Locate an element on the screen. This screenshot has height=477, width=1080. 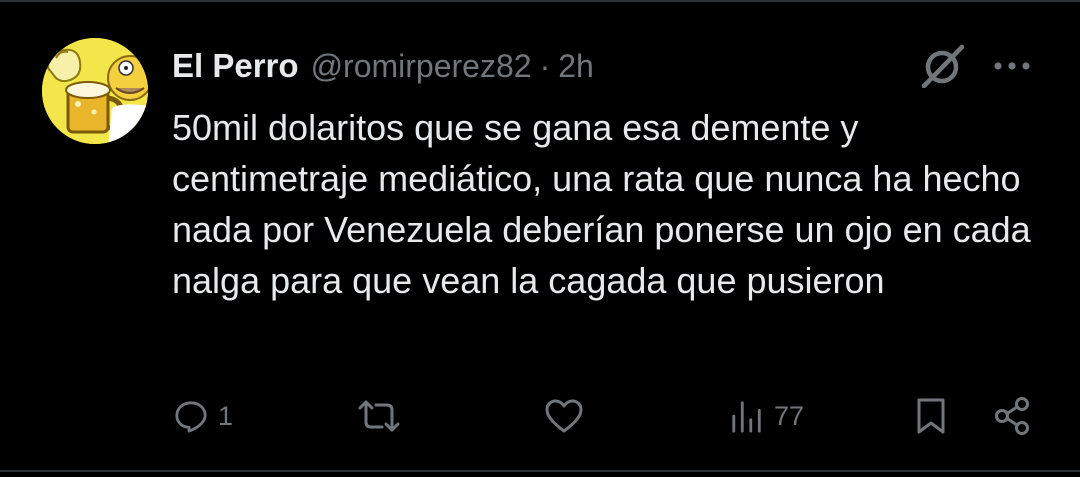
retweet-button is located at coordinates (379, 416).